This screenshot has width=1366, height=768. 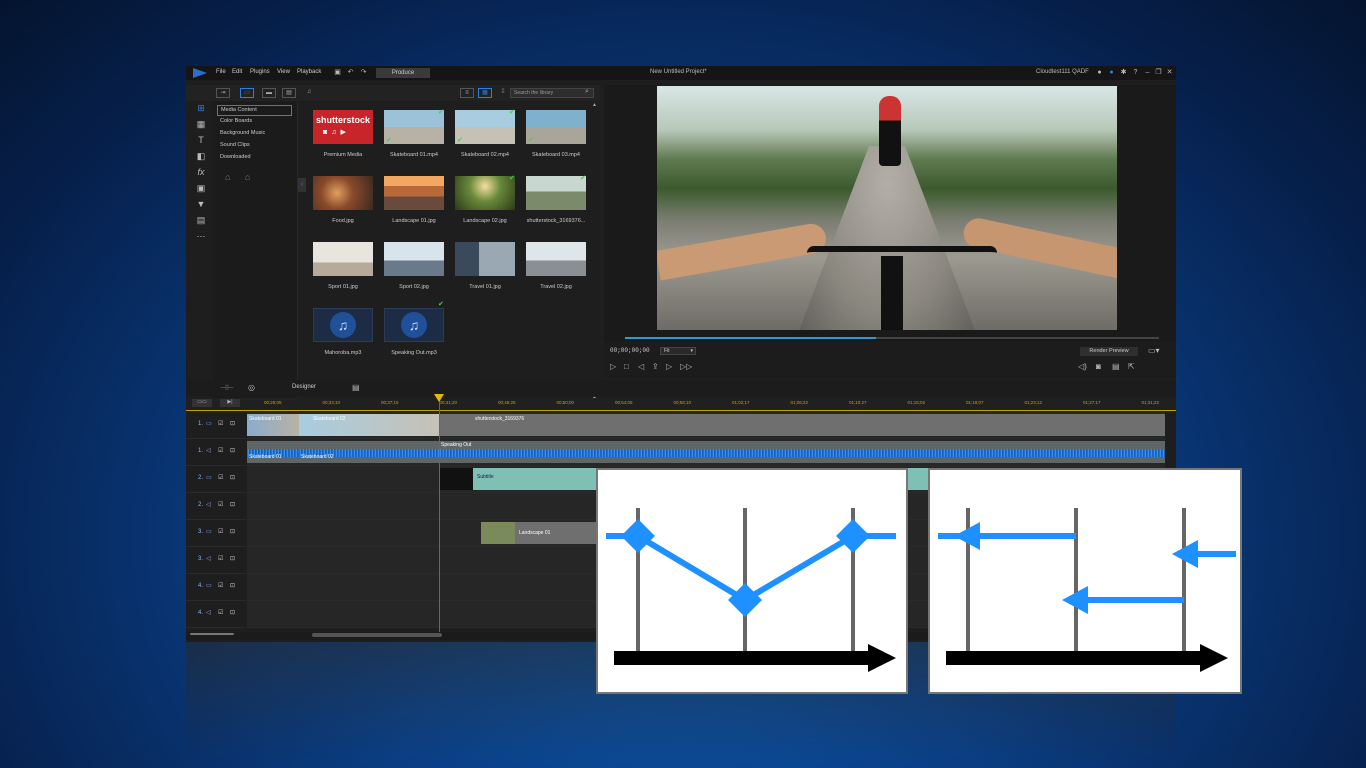 I want to click on menu-plugins: Plugins, so click(x=260, y=72).